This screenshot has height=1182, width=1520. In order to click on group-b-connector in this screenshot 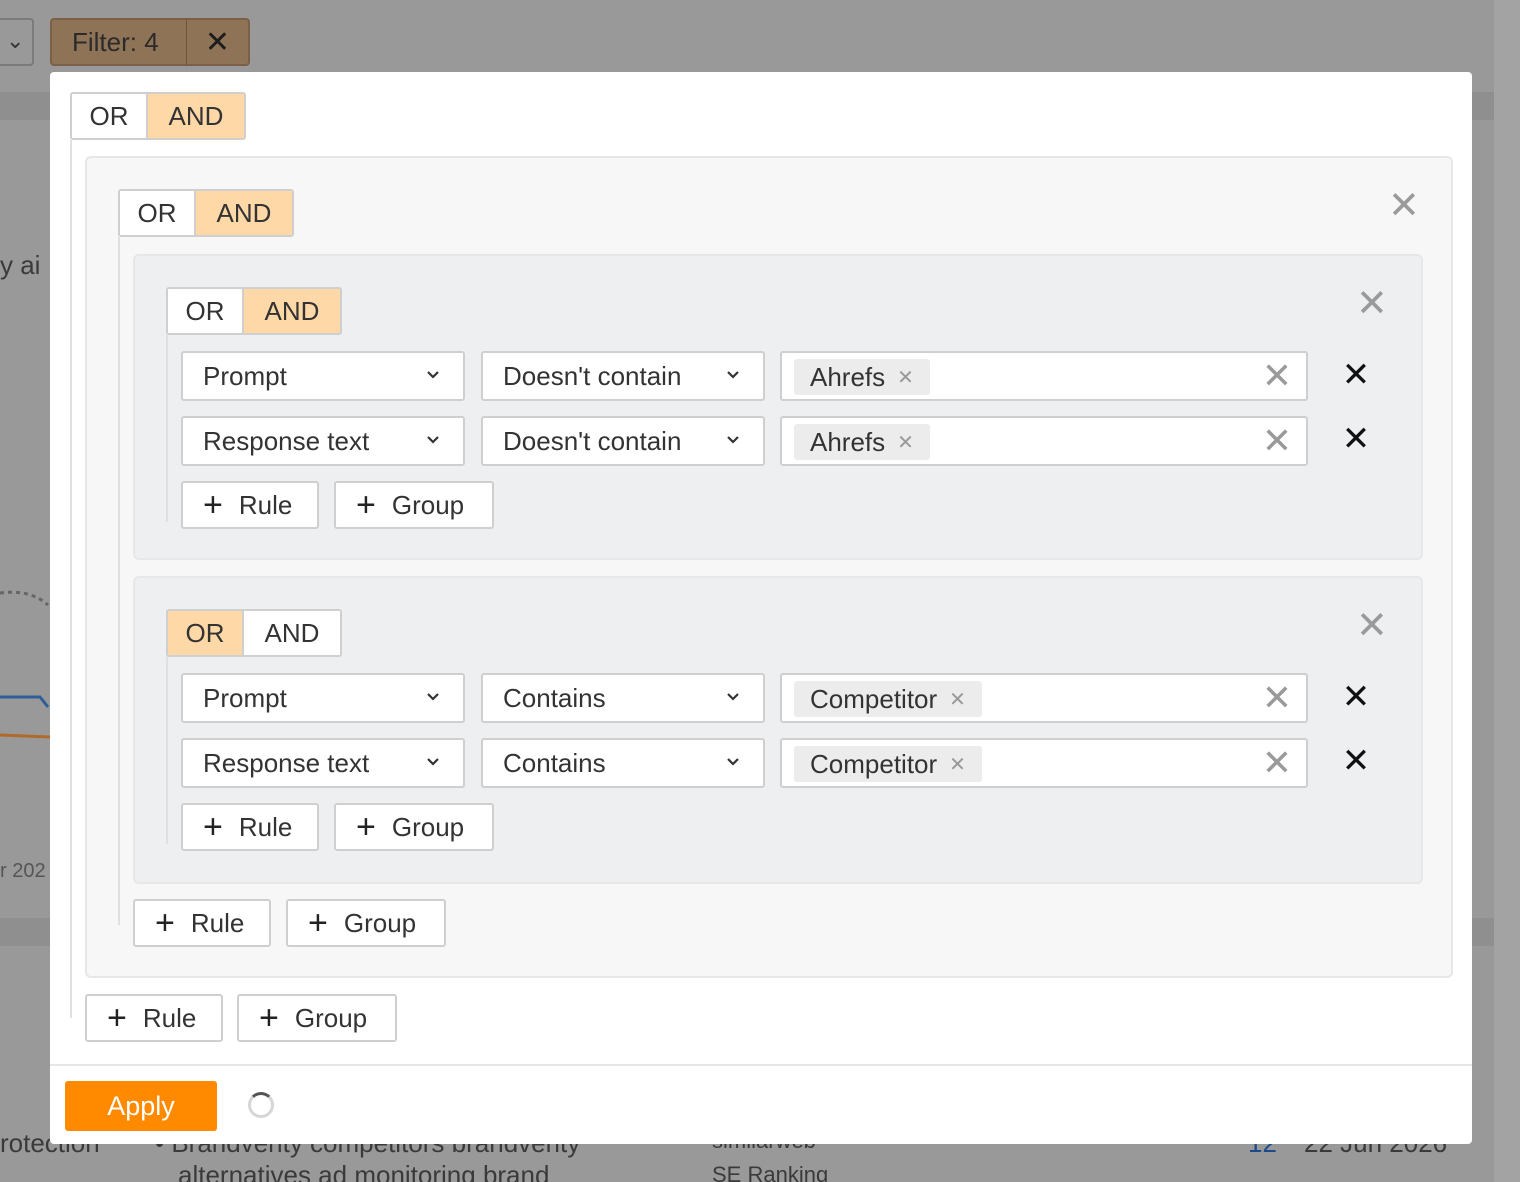, I will do `click(167, 750)`.